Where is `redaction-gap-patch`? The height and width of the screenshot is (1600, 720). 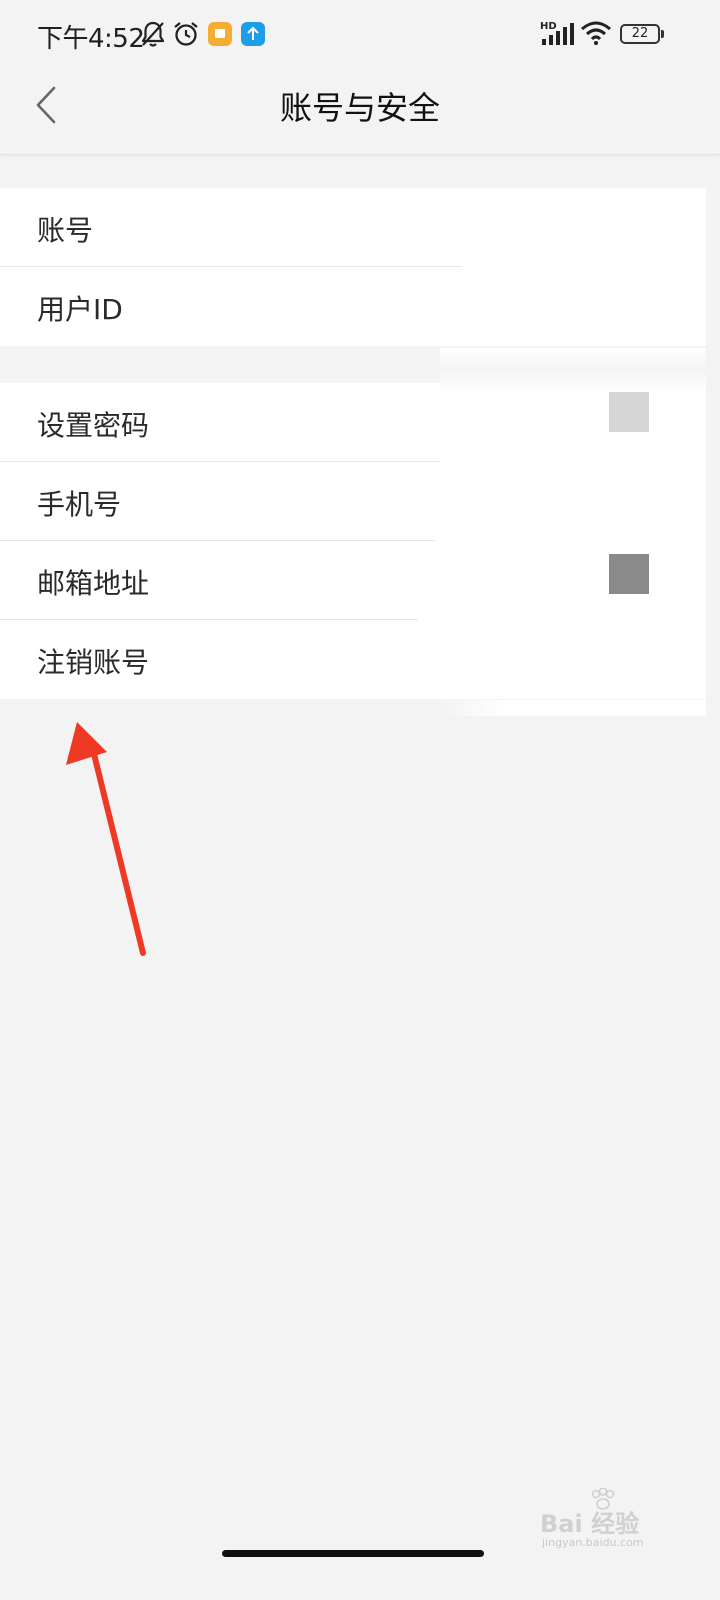
redaction-gap-patch is located at coordinates (573, 370).